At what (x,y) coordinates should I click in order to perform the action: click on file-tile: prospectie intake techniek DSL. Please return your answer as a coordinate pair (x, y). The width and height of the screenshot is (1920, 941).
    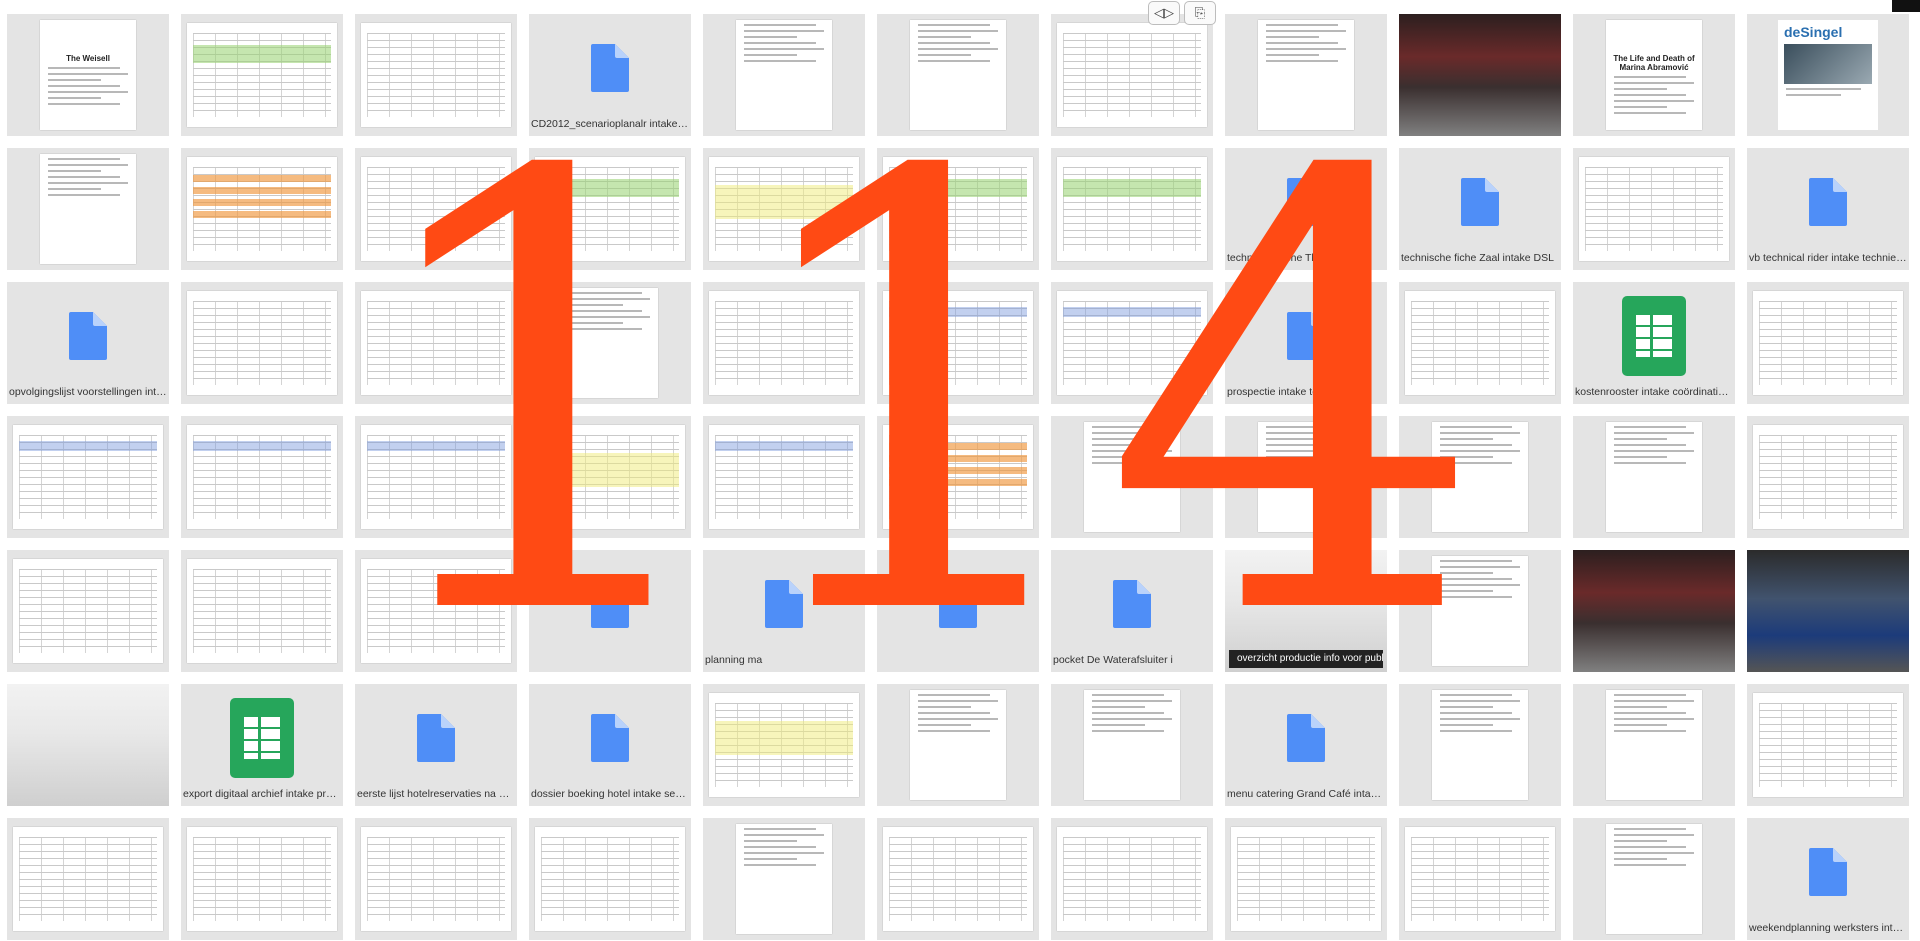
    Looking at the image, I should click on (1306, 343).